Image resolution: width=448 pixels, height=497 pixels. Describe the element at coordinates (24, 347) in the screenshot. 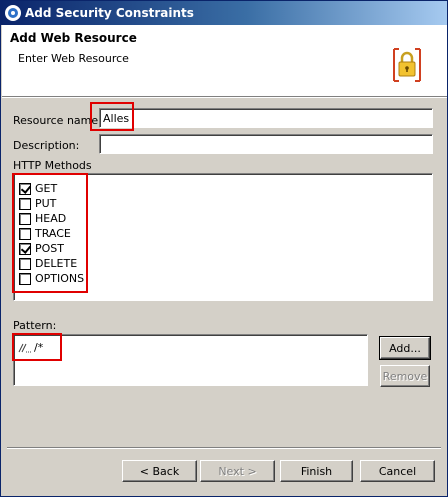

I see `url-pattern-icon` at that location.